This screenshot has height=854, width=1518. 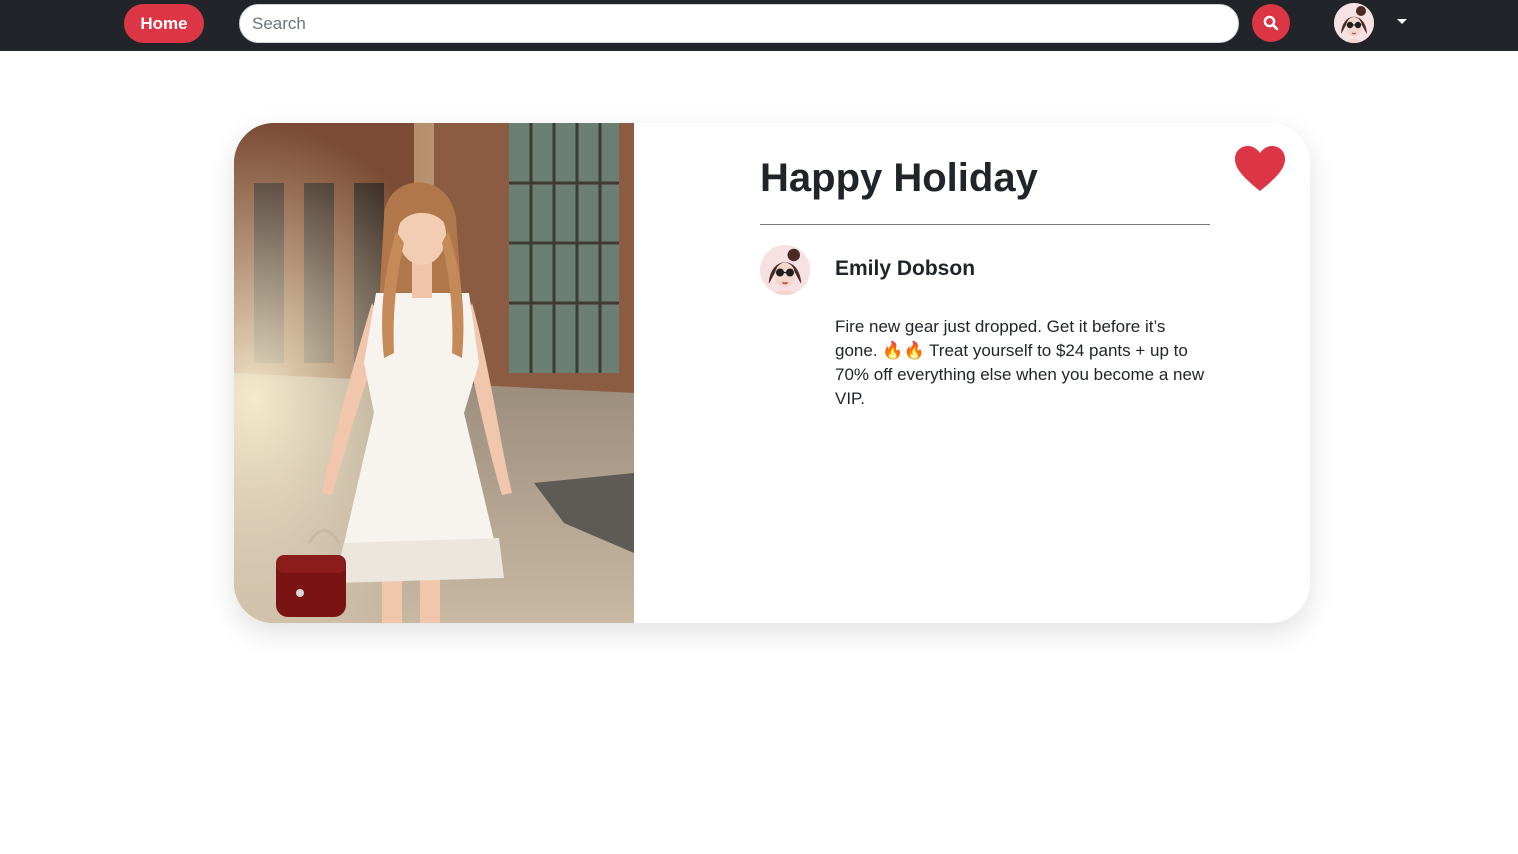 I want to click on author-avatar, so click(x=785, y=270).